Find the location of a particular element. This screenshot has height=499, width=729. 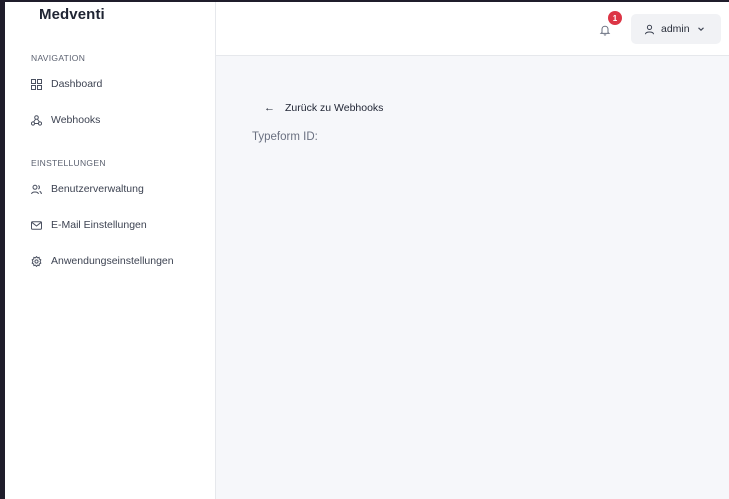

back-link-label: Zurück zu Webhooks is located at coordinates (334, 108).